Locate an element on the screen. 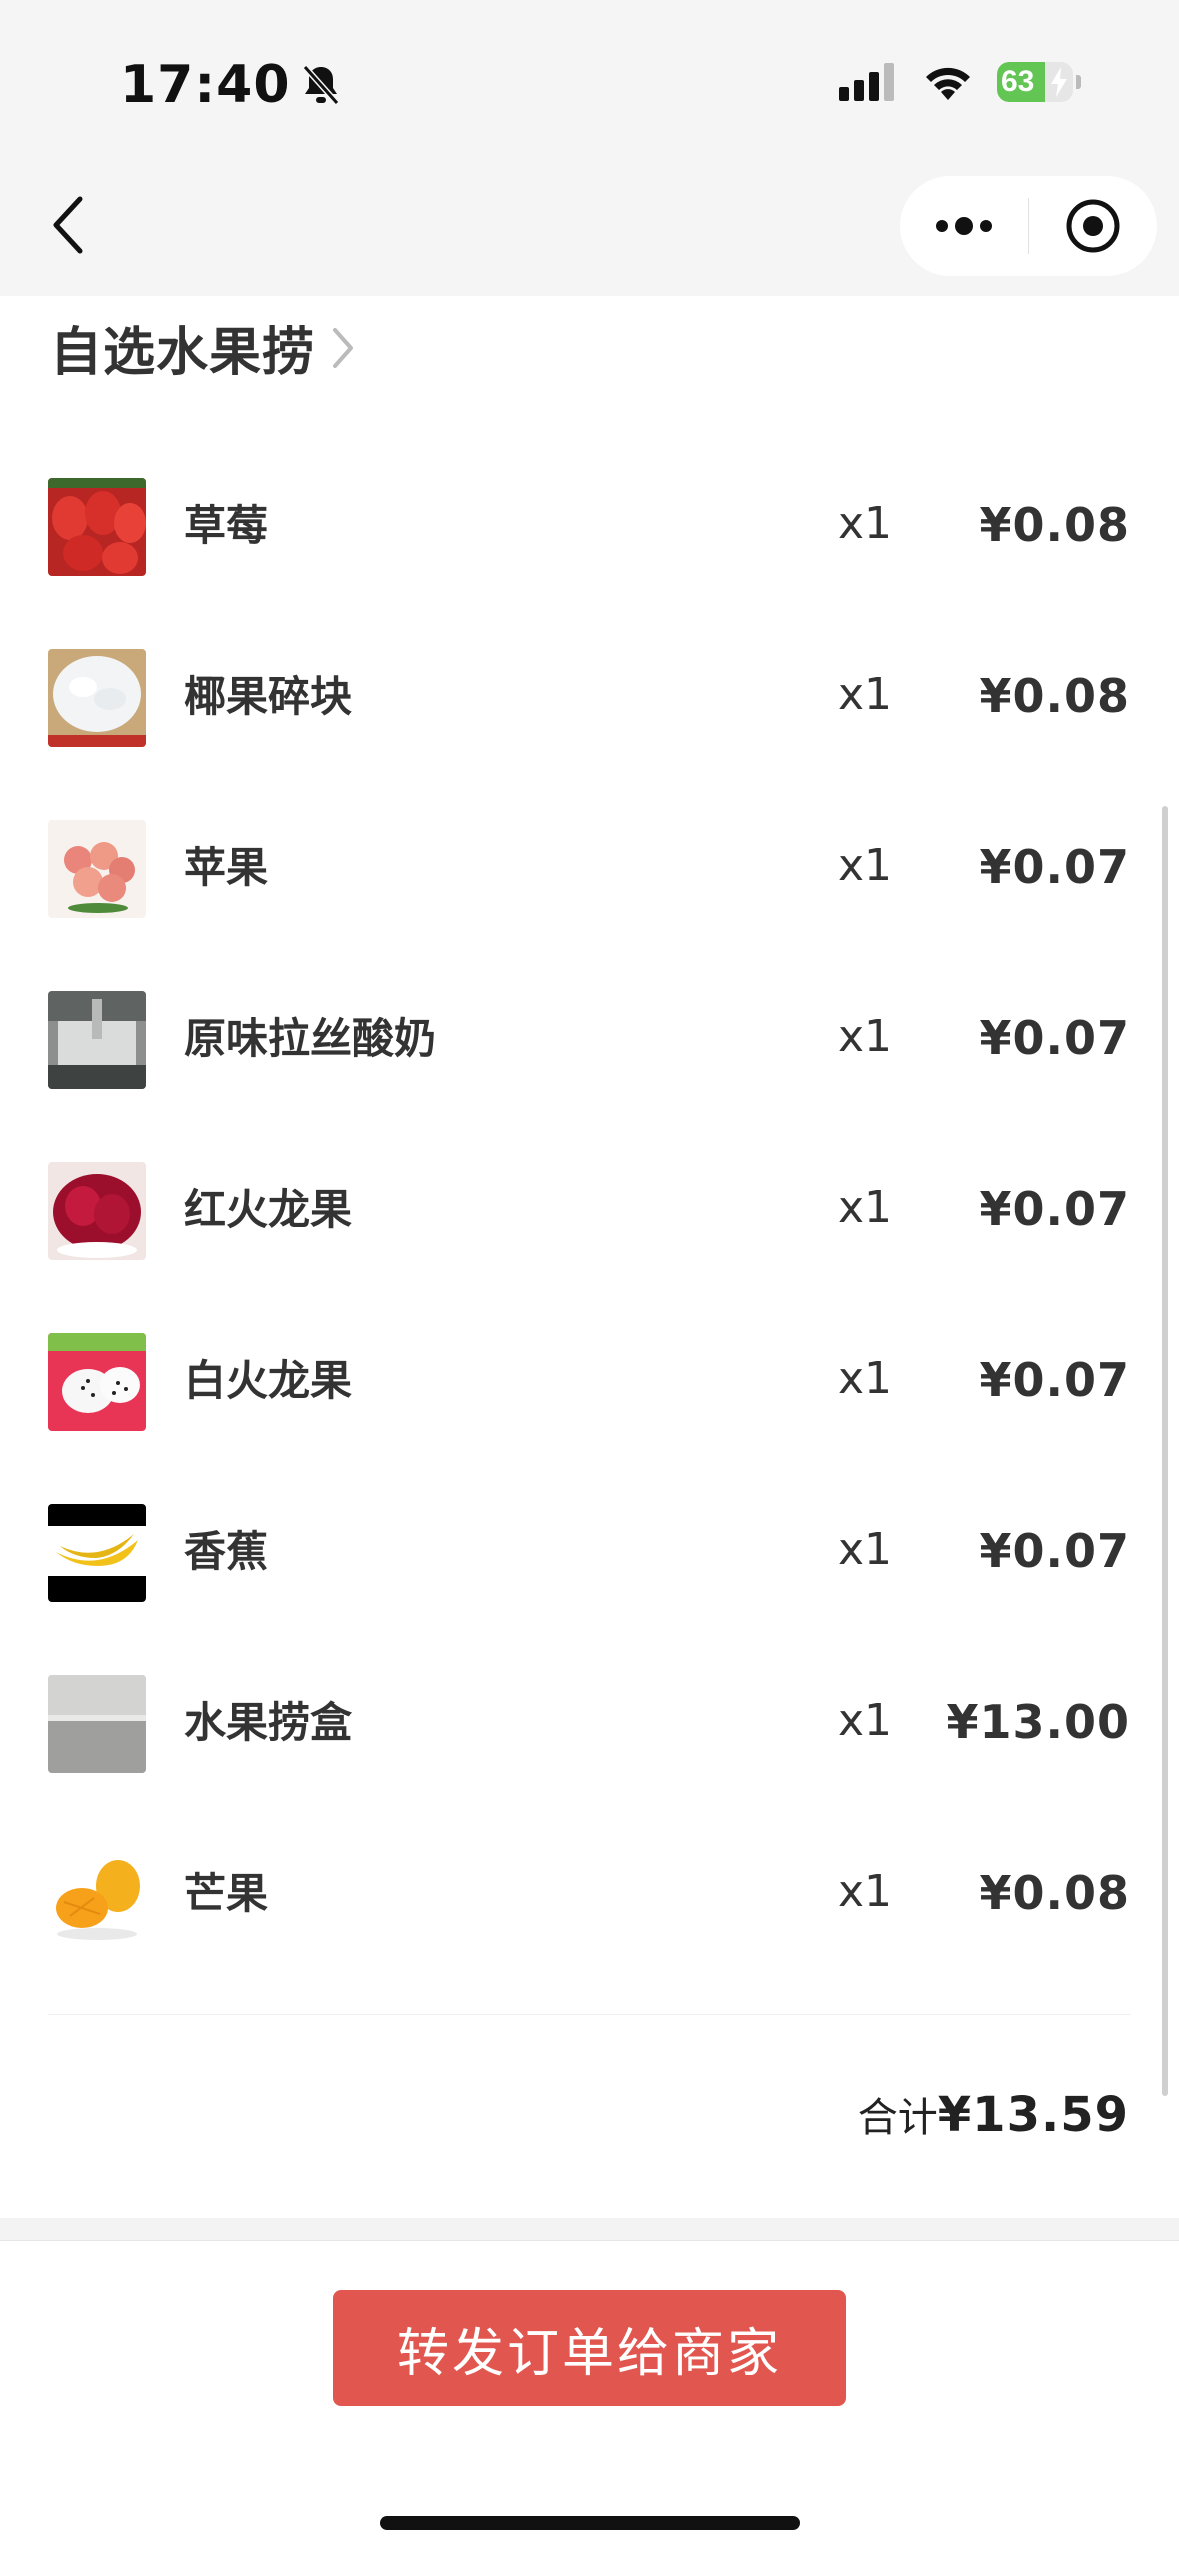 This screenshot has height=2556, width=1179. item-name: 水果捞盒 is located at coordinates (268, 1722).